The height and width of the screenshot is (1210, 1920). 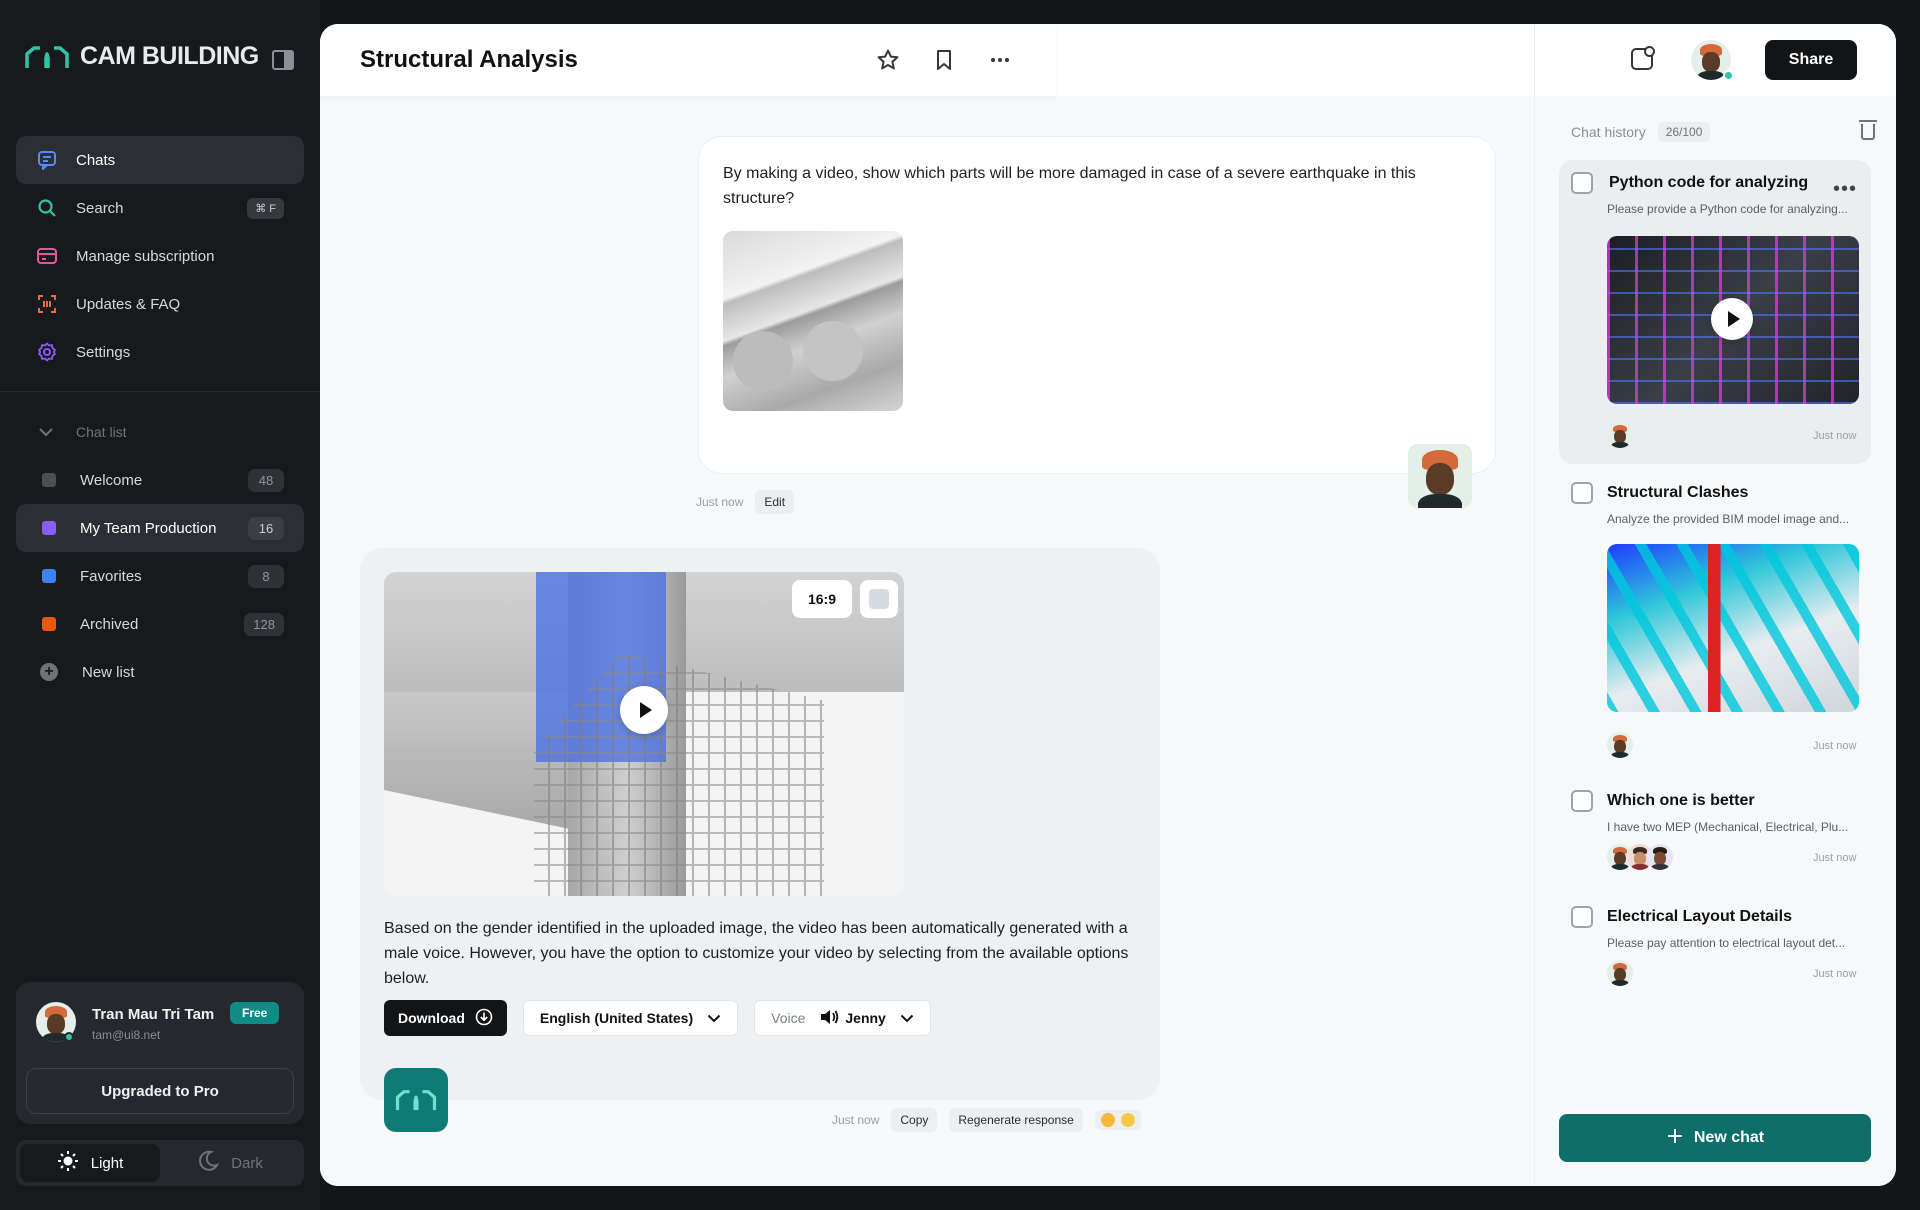 What do you see at coordinates (47, 304) in the screenshot?
I see `scan-icon` at bounding box center [47, 304].